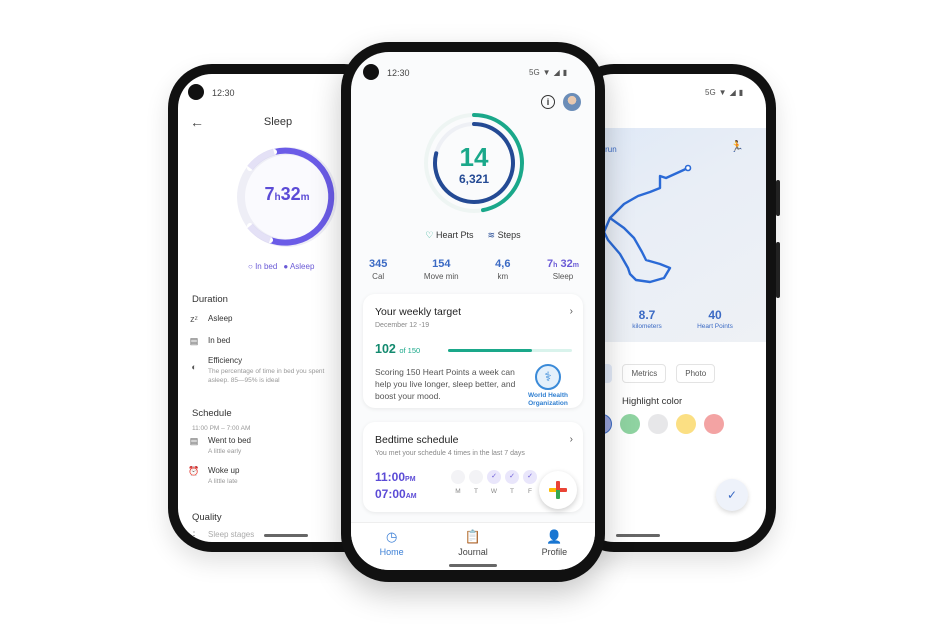  Describe the element at coordinates (281, 266) in the screenshot. I see `sleep-legend: ○ In bed ● Asleep` at that location.